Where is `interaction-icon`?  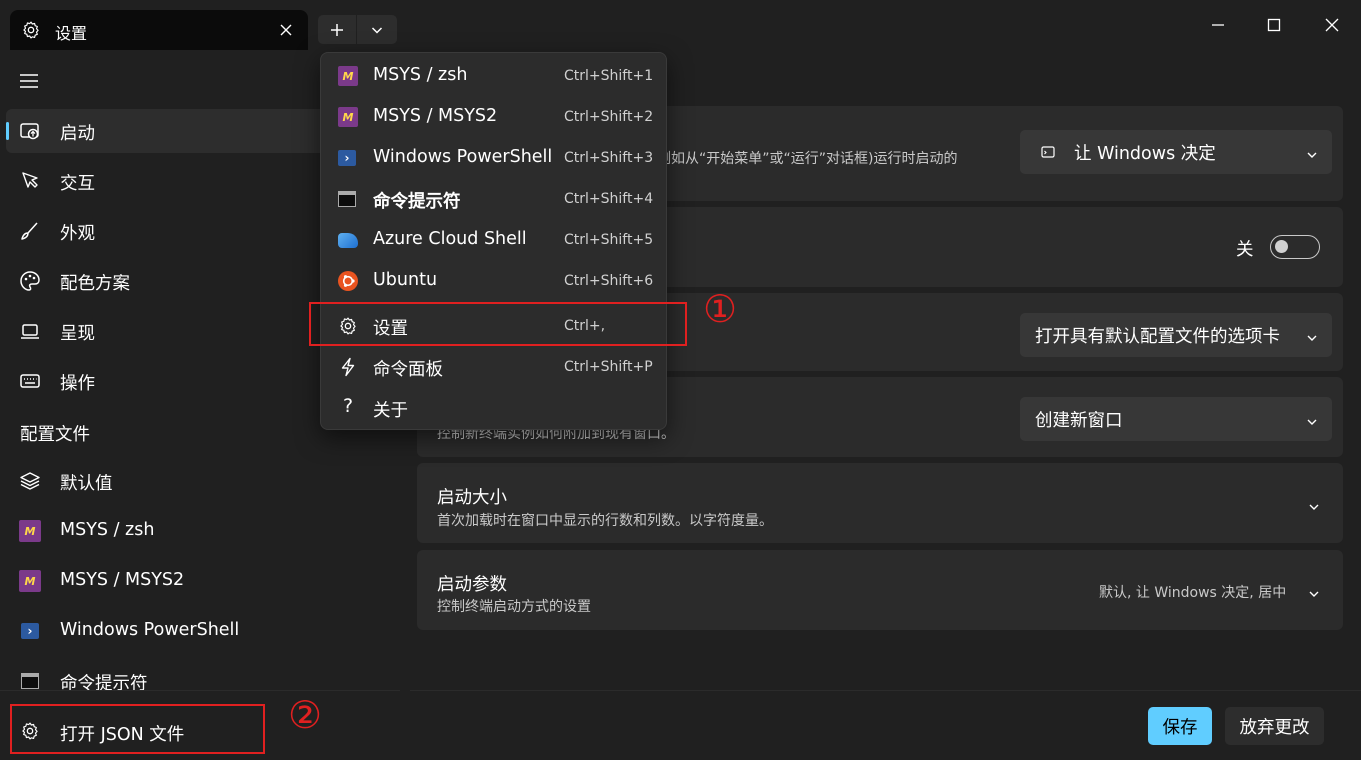 interaction-icon is located at coordinates (30, 181).